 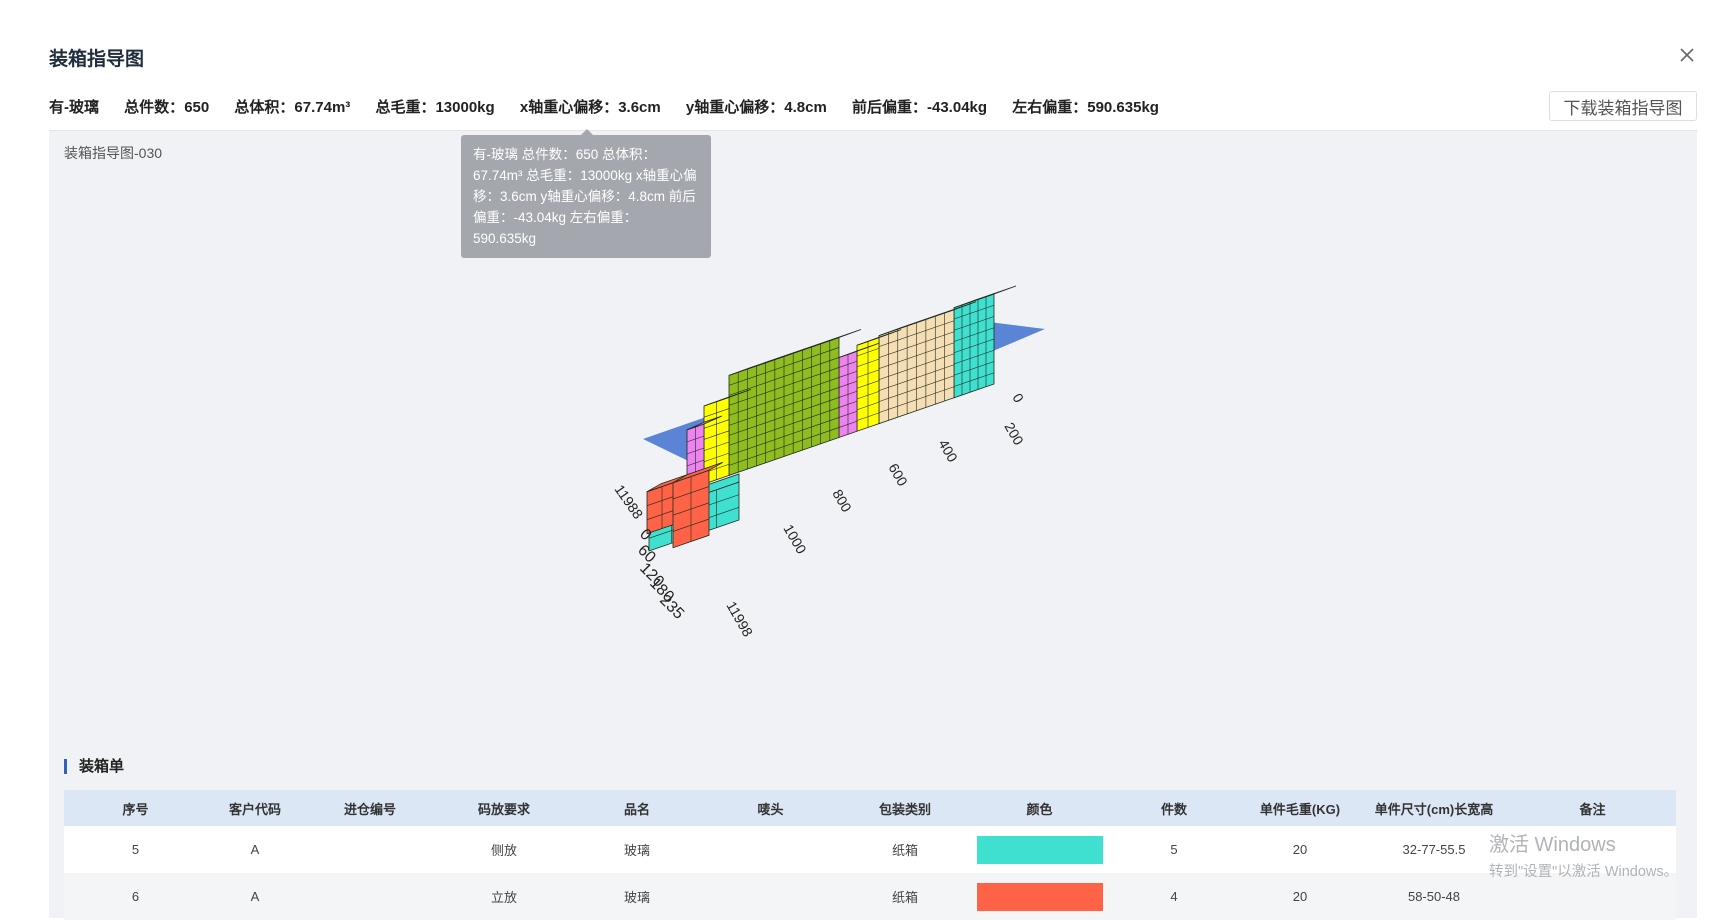 What do you see at coordinates (1174, 896) in the screenshot?
I see `cell-qty: 4` at bounding box center [1174, 896].